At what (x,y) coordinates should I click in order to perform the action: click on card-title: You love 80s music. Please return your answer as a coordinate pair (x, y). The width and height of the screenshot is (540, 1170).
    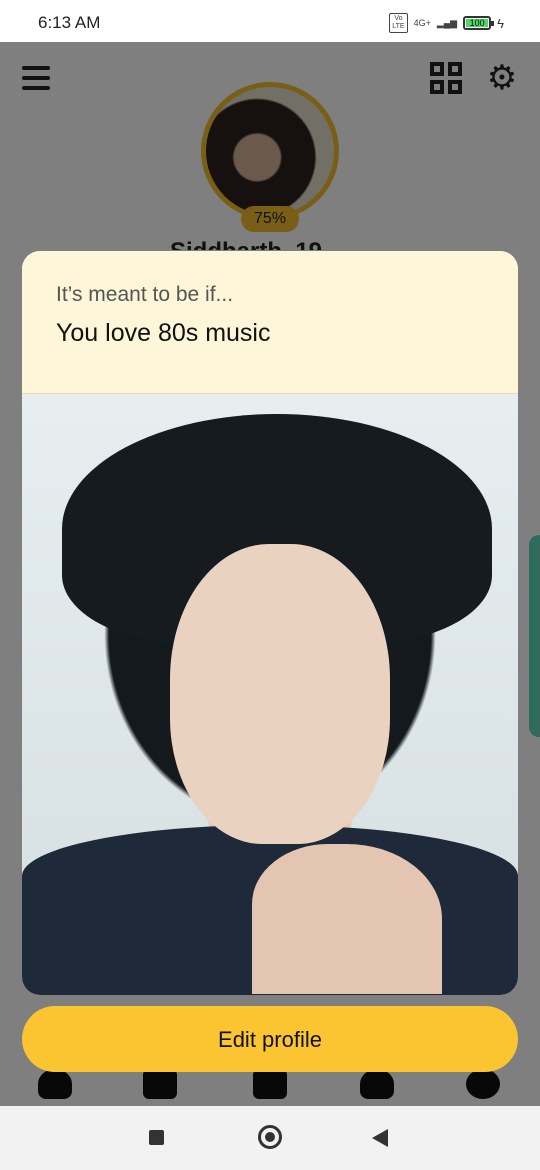
    Looking at the image, I should click on (163, 333).